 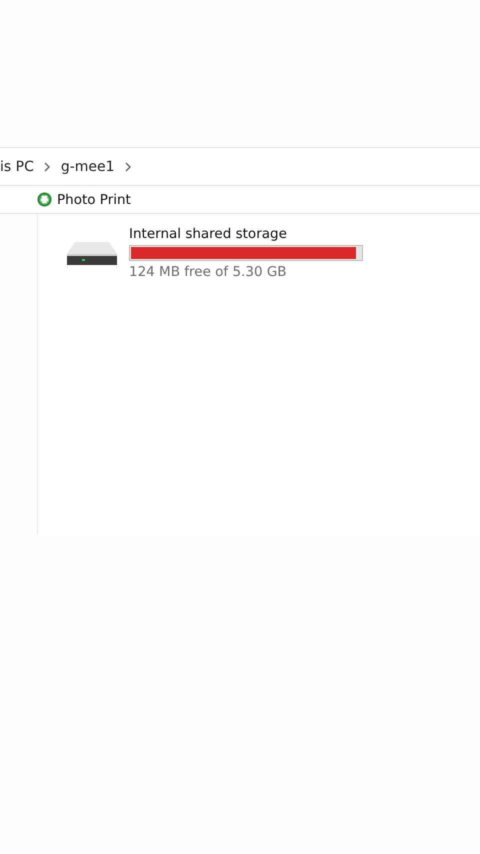 What do you see at coordinates (246, 234) in the screenshot?
I see `drive-name: Internal shared storage` at bounding box center [246, 234].